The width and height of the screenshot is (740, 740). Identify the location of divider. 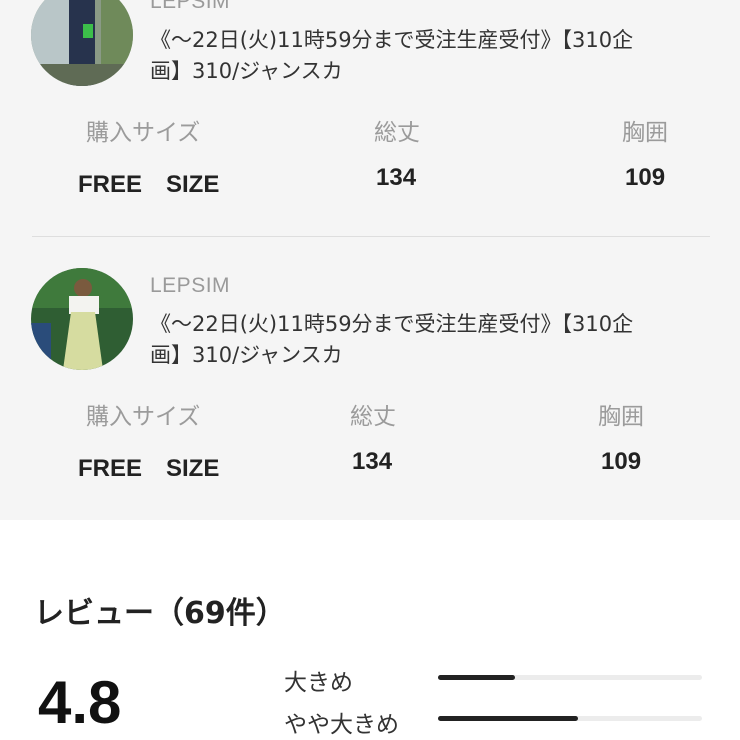
(371, 236).